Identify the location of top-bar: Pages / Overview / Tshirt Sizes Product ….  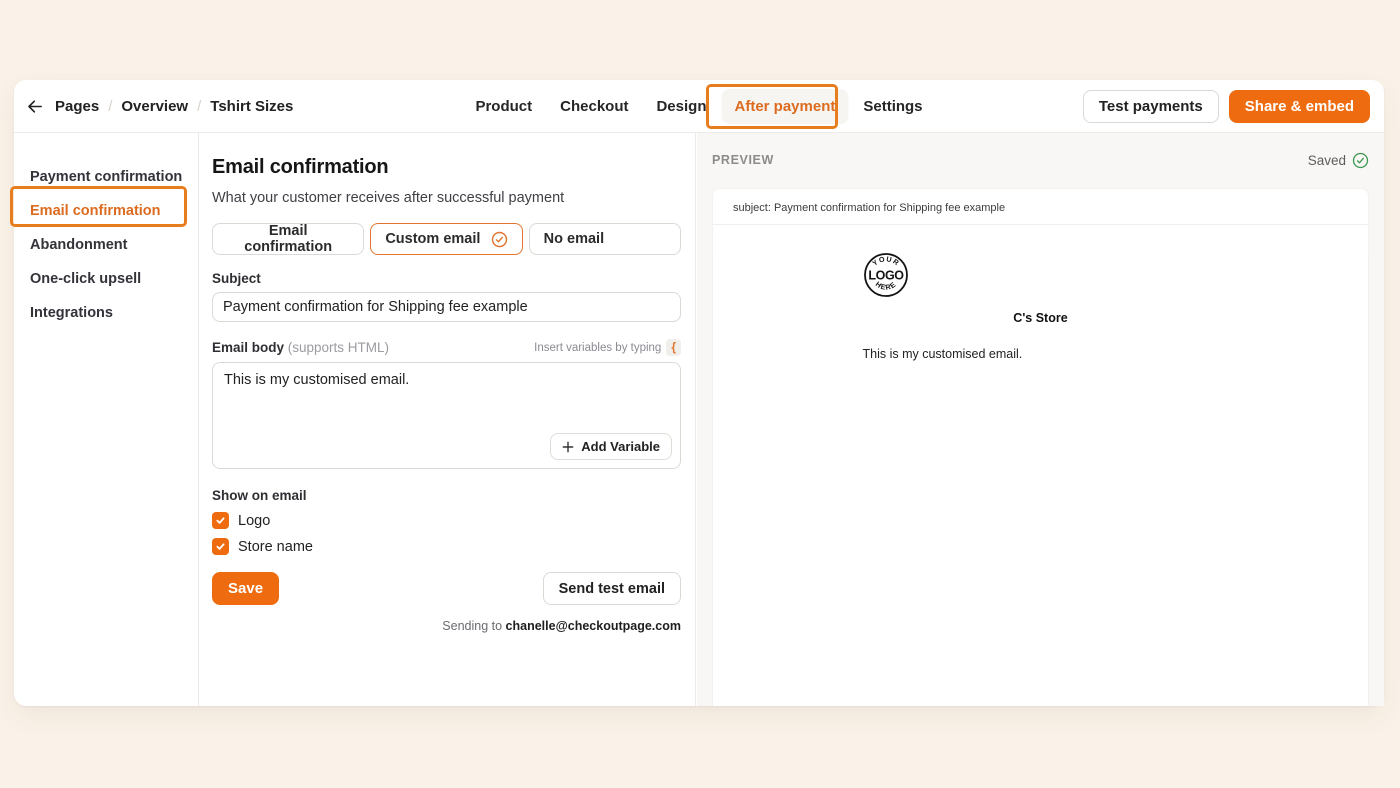
(699, 106).